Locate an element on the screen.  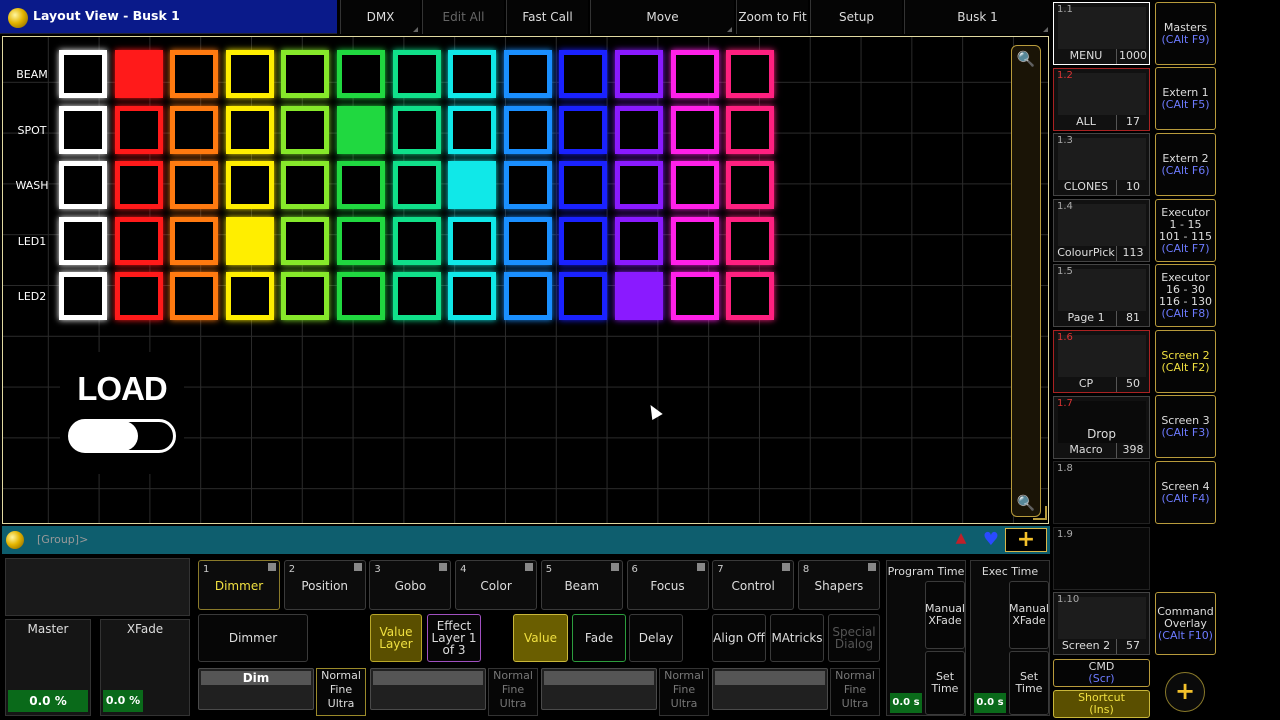
plus-button: + is located at coordinates (1026, 540).